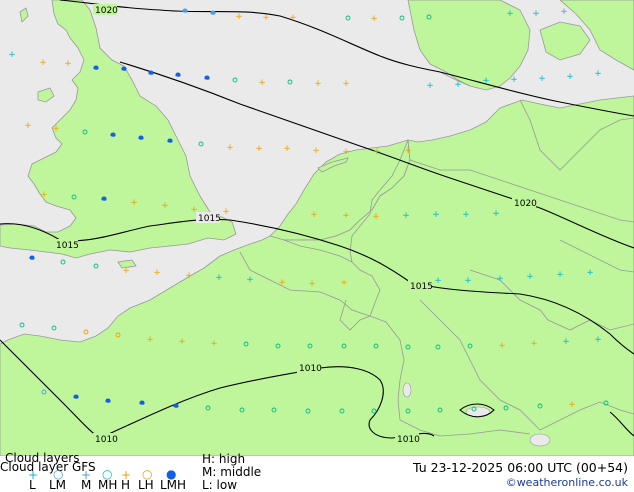 The height and width of the screenshot is (492, 634). Describe the element at coordinates (567, 482) in the screenshot. I see `credit-link: ©weatheronline.co.uk` at that location.